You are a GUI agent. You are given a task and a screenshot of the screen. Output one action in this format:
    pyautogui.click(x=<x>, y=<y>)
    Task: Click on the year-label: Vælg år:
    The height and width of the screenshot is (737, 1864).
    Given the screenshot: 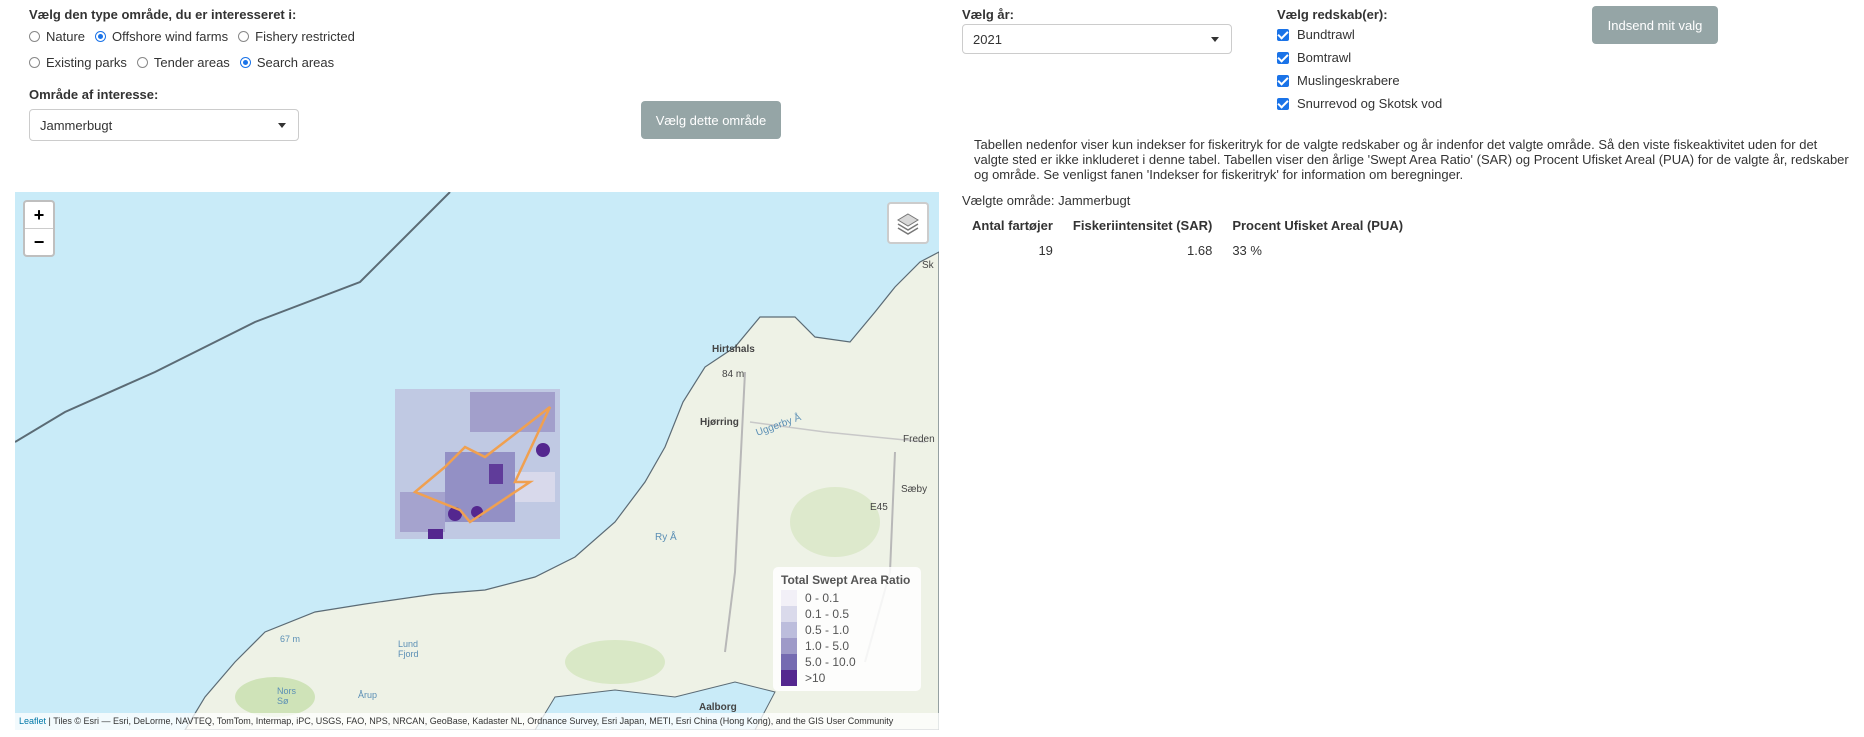 What is the action you would take?
    pyautogui.click(x=988, y=14)
    